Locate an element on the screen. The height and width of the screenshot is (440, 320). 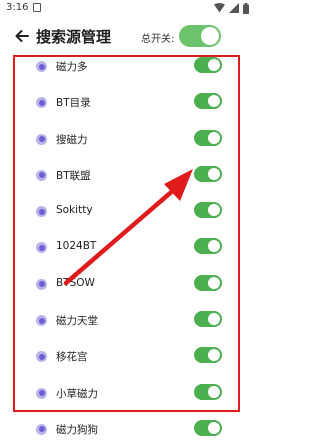
source-name: BT联盟 is located at coordinates (73, 175).